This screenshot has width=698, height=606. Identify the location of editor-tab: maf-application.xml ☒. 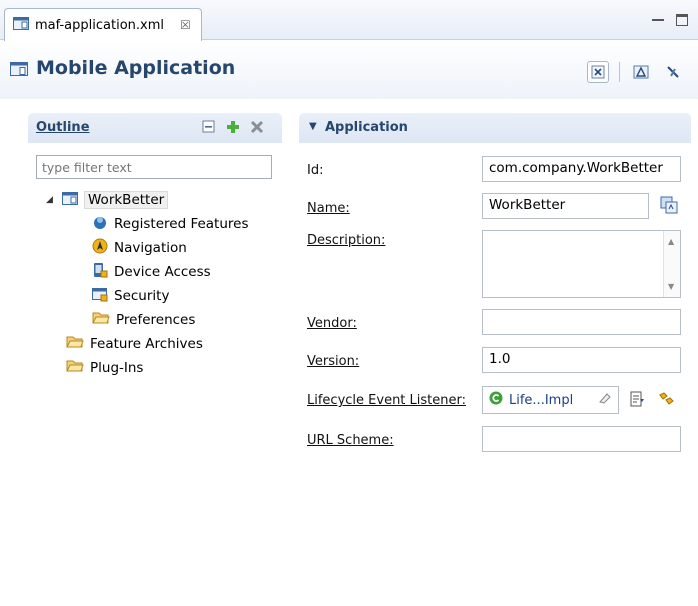
(103, 24).